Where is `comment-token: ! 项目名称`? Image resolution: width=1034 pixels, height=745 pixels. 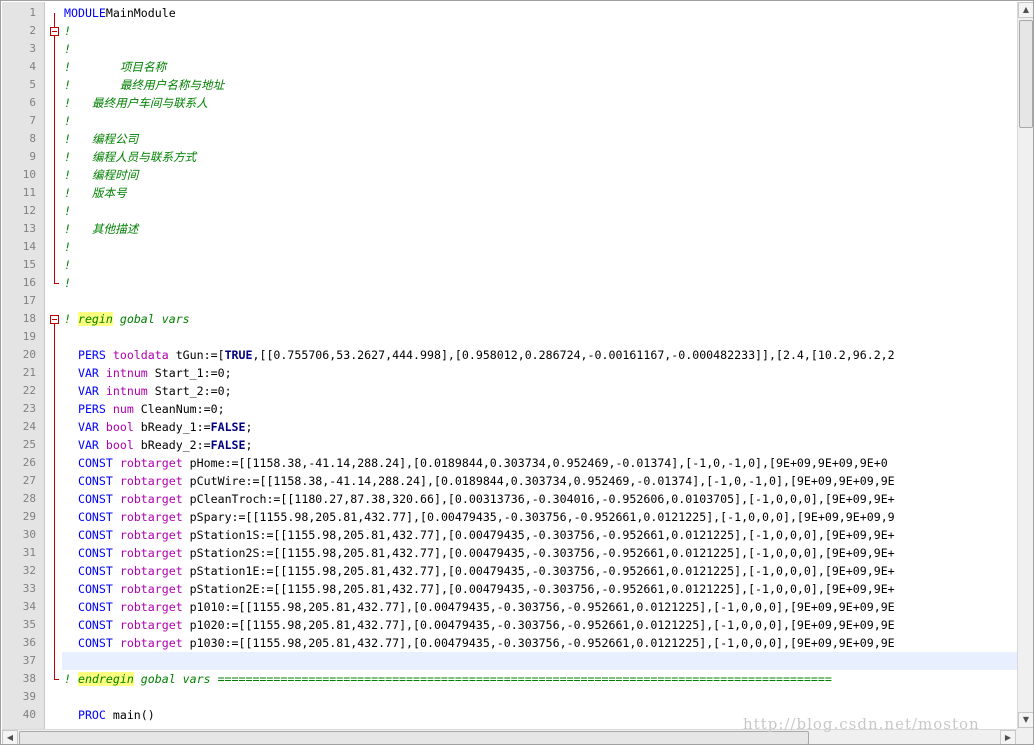 comment-token: ! 项目名称 is located at coordinates (115, 67).